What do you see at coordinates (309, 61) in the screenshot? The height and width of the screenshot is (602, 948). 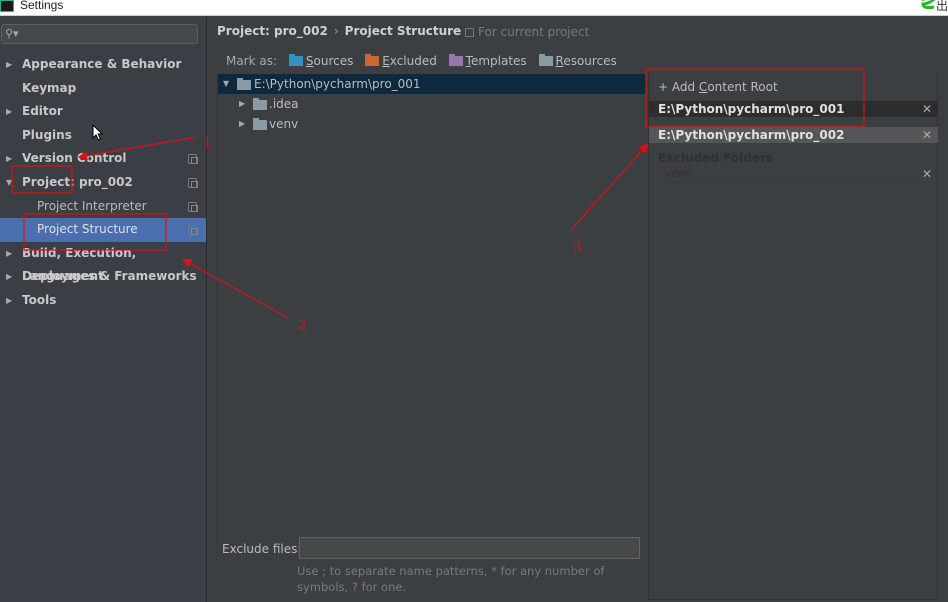 I see `mnemonic: S` at bounding box center [309, 61].